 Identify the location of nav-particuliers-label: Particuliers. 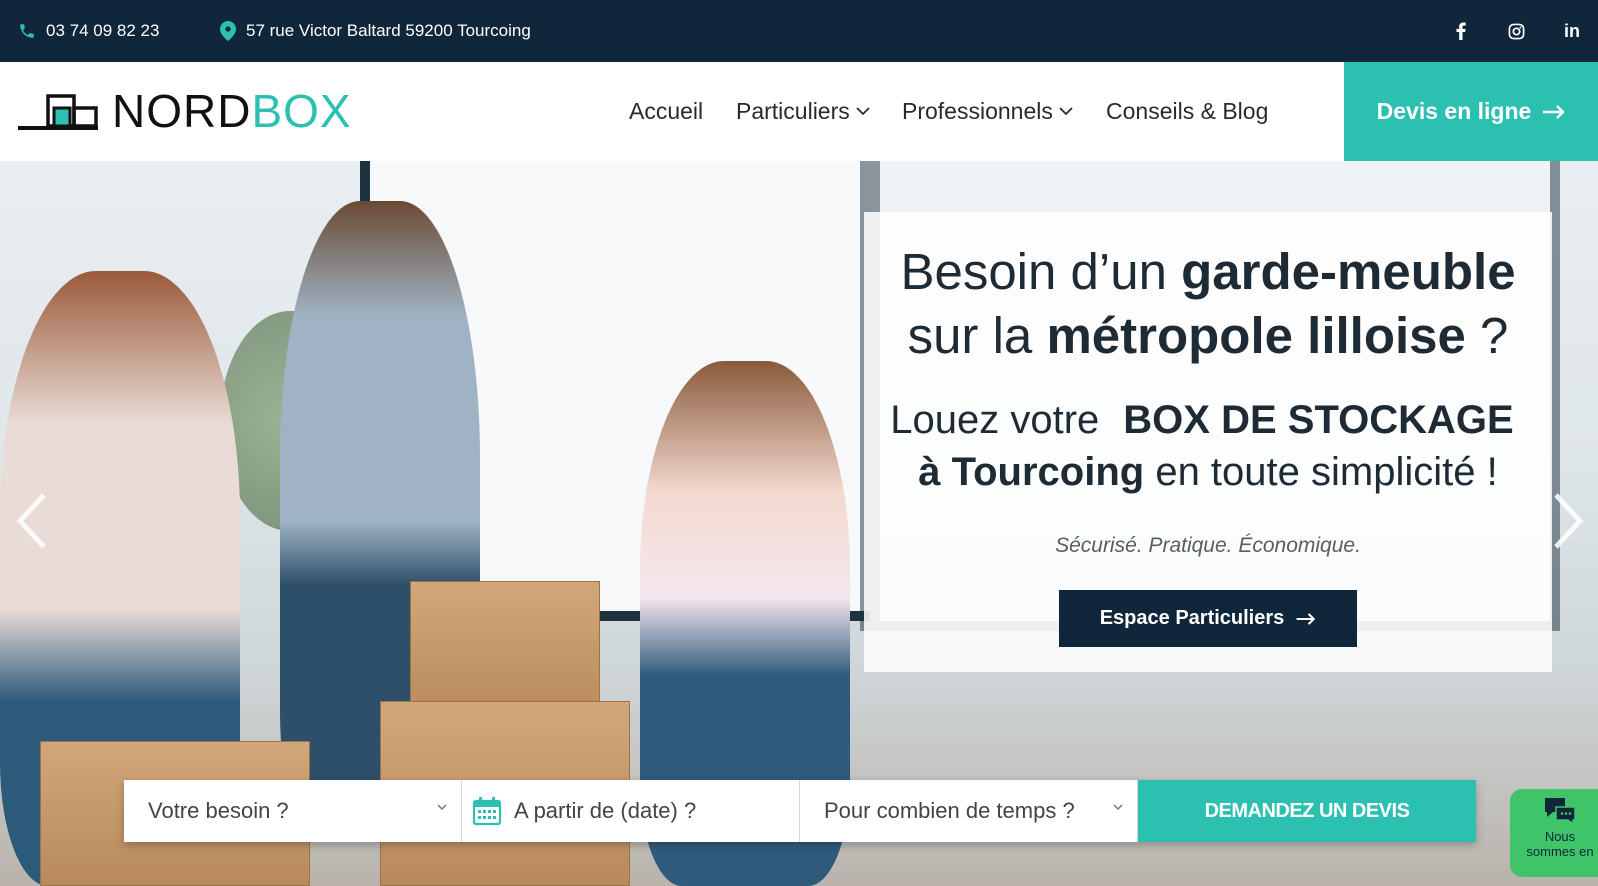
(793, 111).